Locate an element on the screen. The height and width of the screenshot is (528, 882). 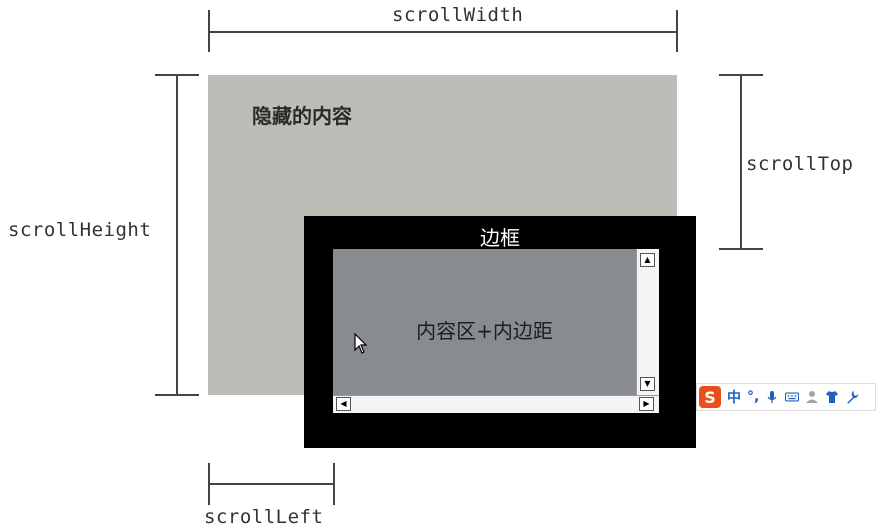
keyboard-icon is located at coordinates (792, 397).